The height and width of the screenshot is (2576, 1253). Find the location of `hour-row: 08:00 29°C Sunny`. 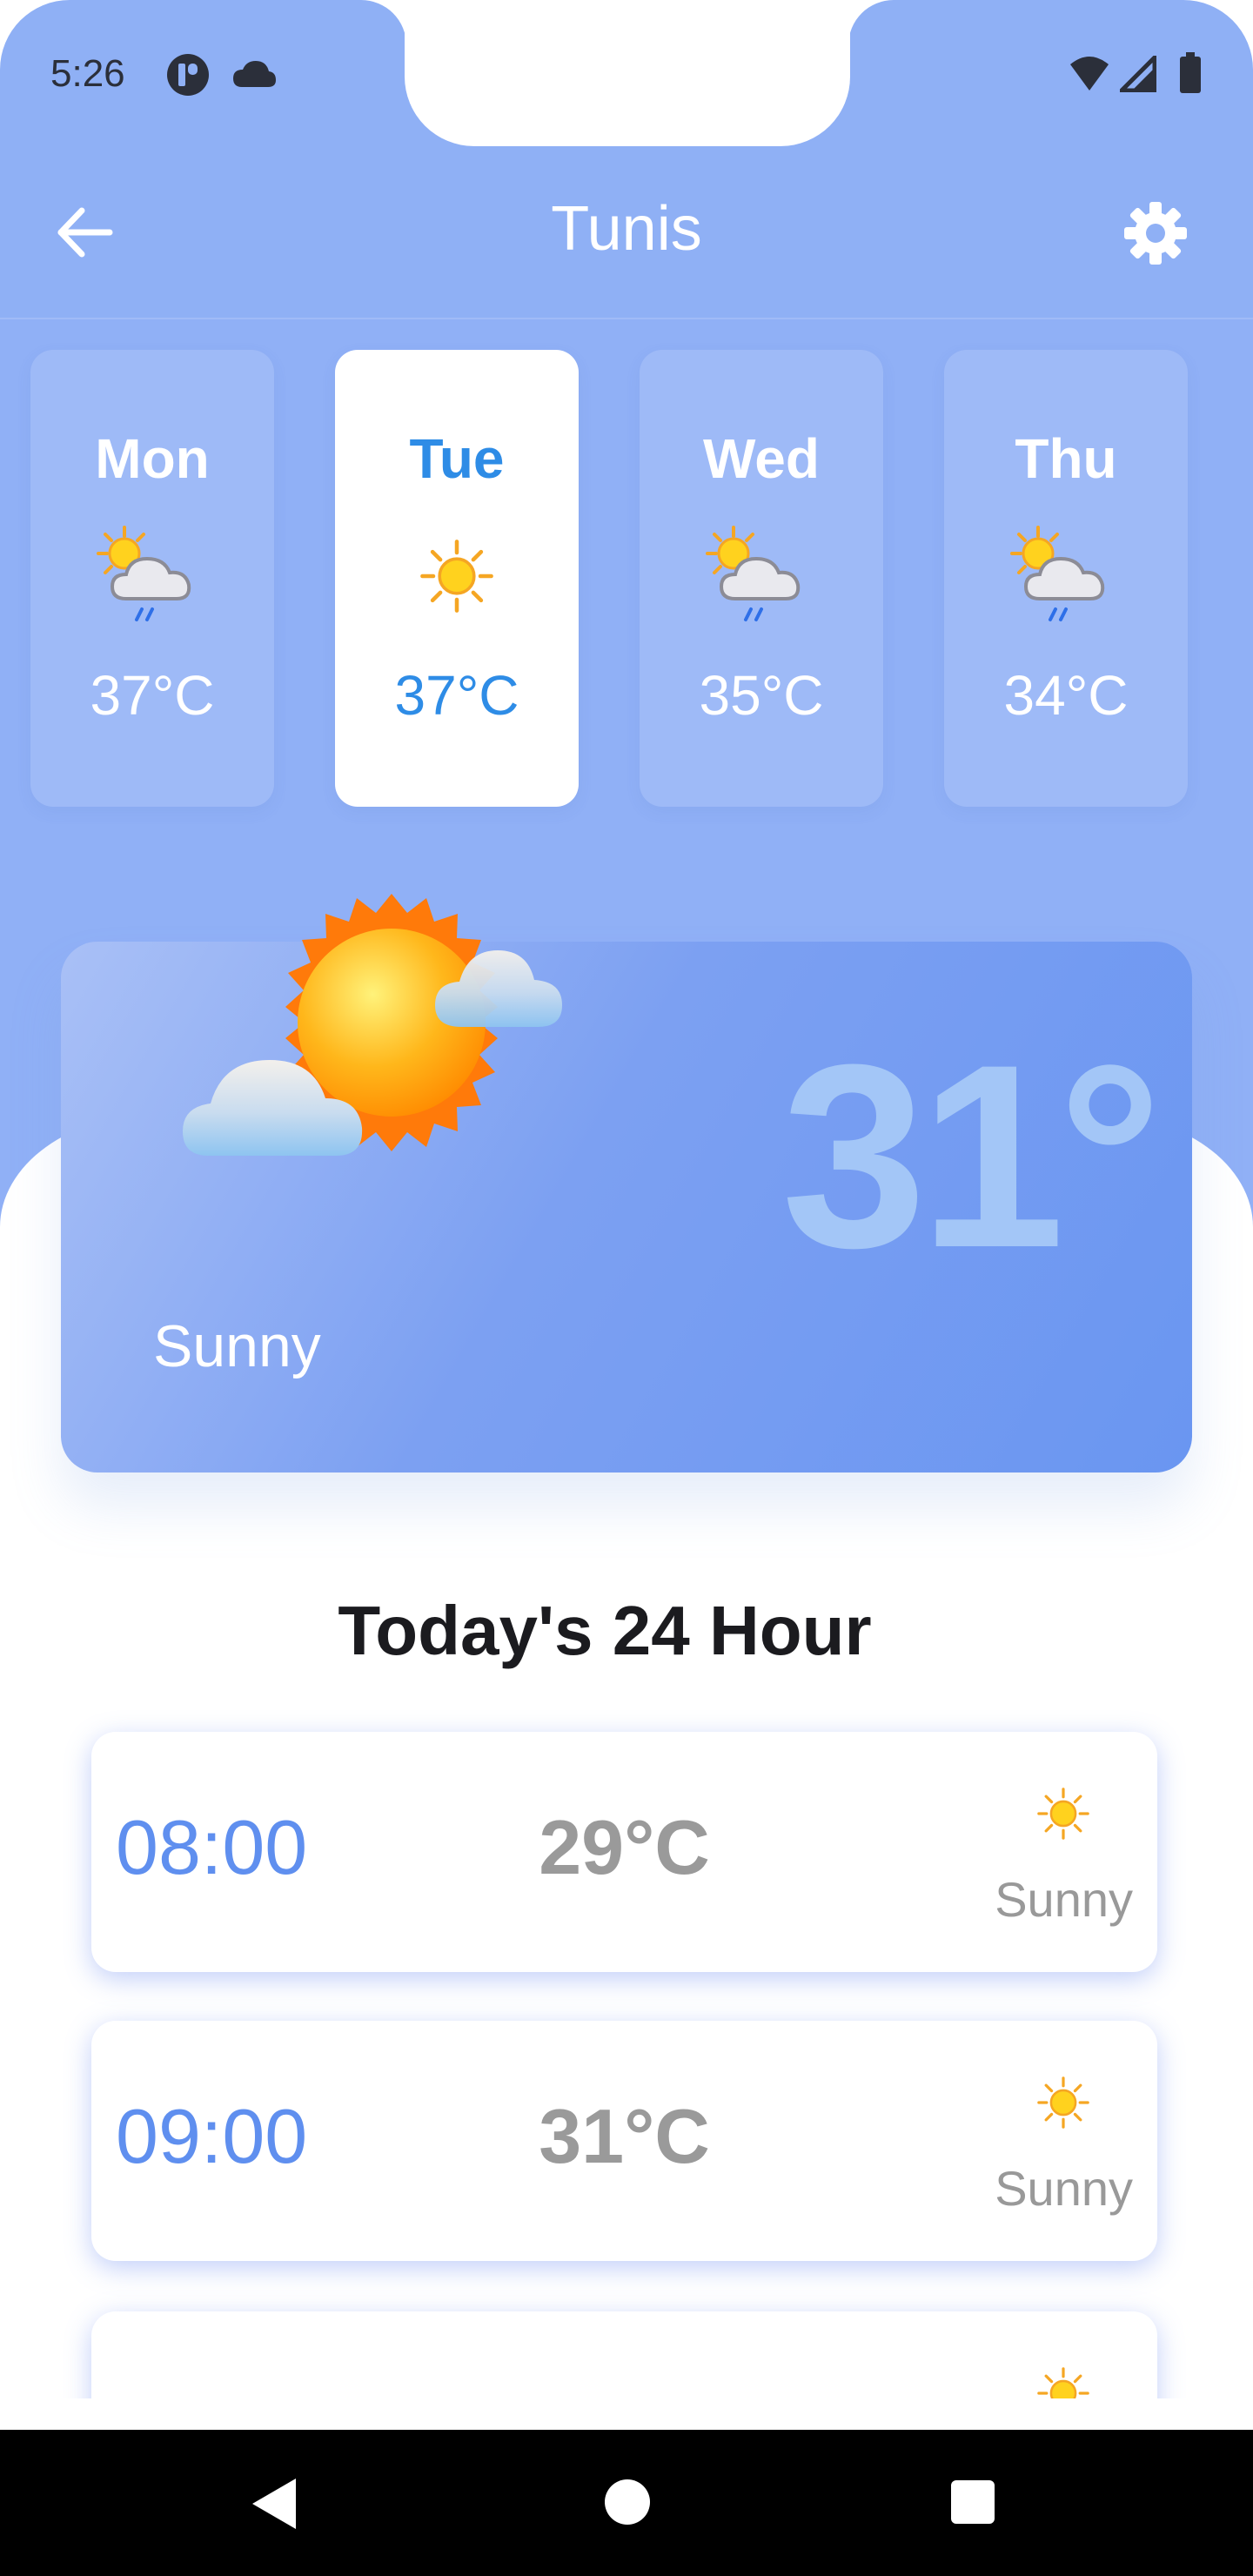

hour-row: 08:00 29°C Sunny is located at coordinates (624, 1852).